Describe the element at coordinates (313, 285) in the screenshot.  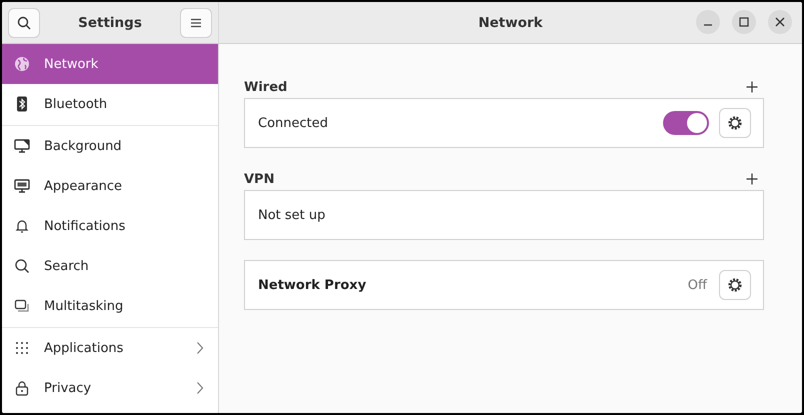
I see `row-label: Network Proxy` at that location.